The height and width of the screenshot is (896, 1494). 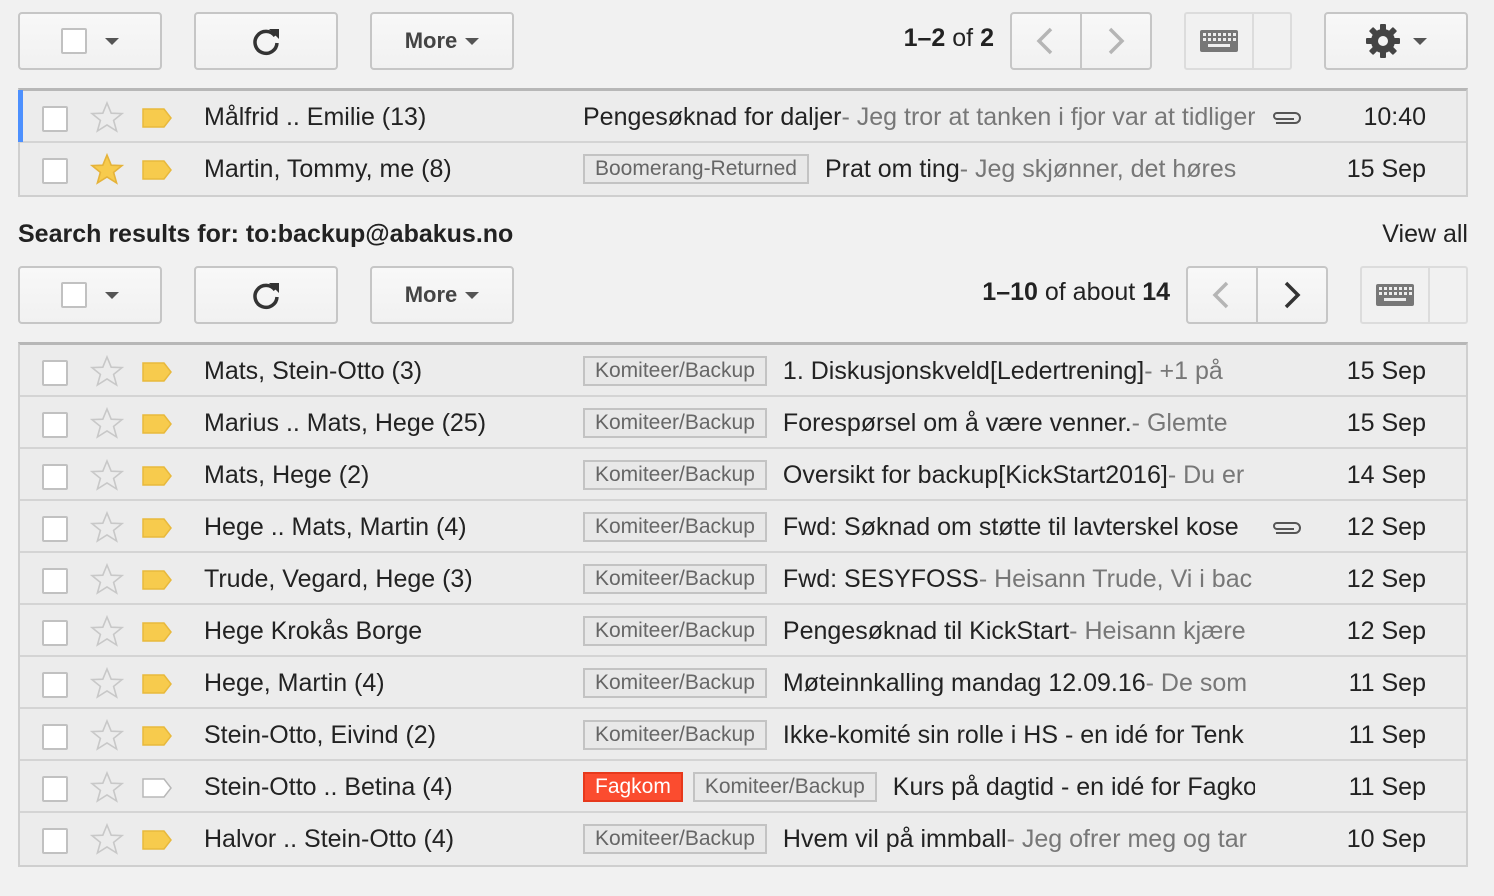 What do you see at coordinates (335, 527) in the screenshot?
I see `sender: Hege .. Mats, Martin (4)` at bounding box center [335, 527].